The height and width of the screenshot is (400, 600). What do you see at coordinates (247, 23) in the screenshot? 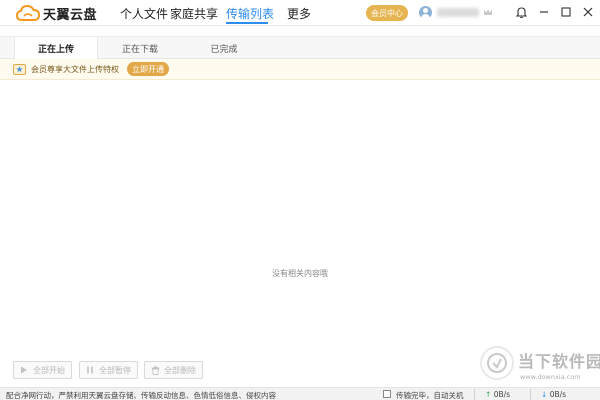
I see `nav-active-indicator` at bounding box center [247, 23].